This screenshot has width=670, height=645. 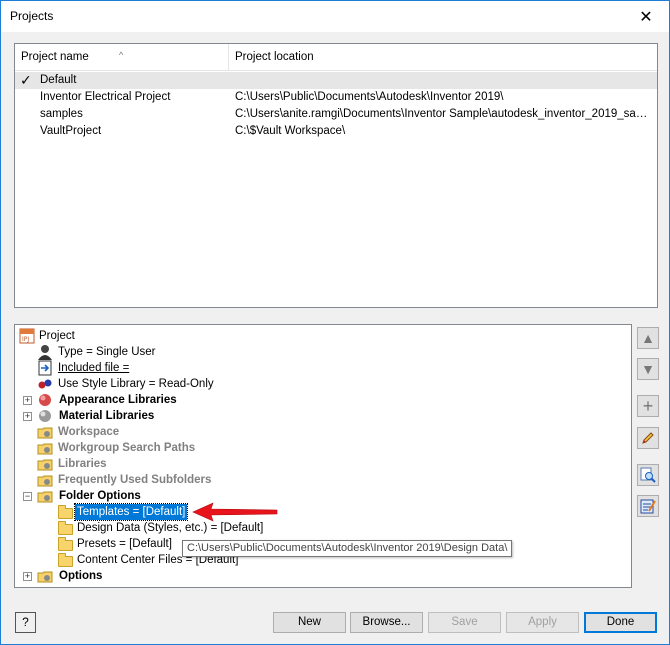 What do you see at coordinates (121, 576) in the screenshot?
I see `tree-node-options: + Options` at bounding box center [121, 576].